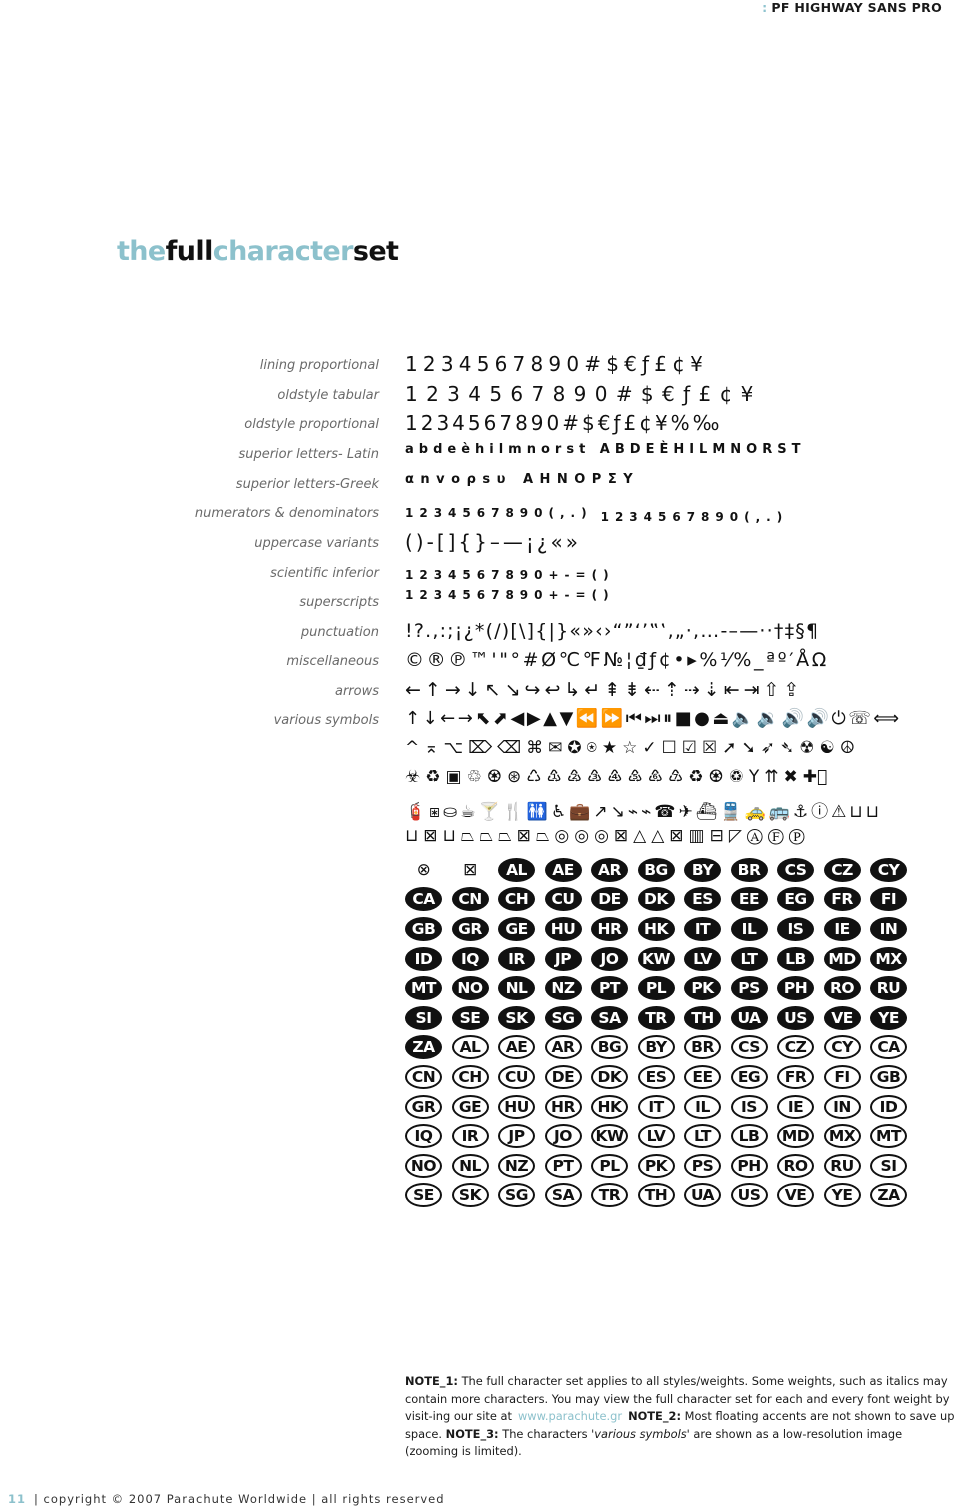  I want to click on badge-row: MT NO NL NZ PT PL PK PS PH RO RU, so click(682, 988).